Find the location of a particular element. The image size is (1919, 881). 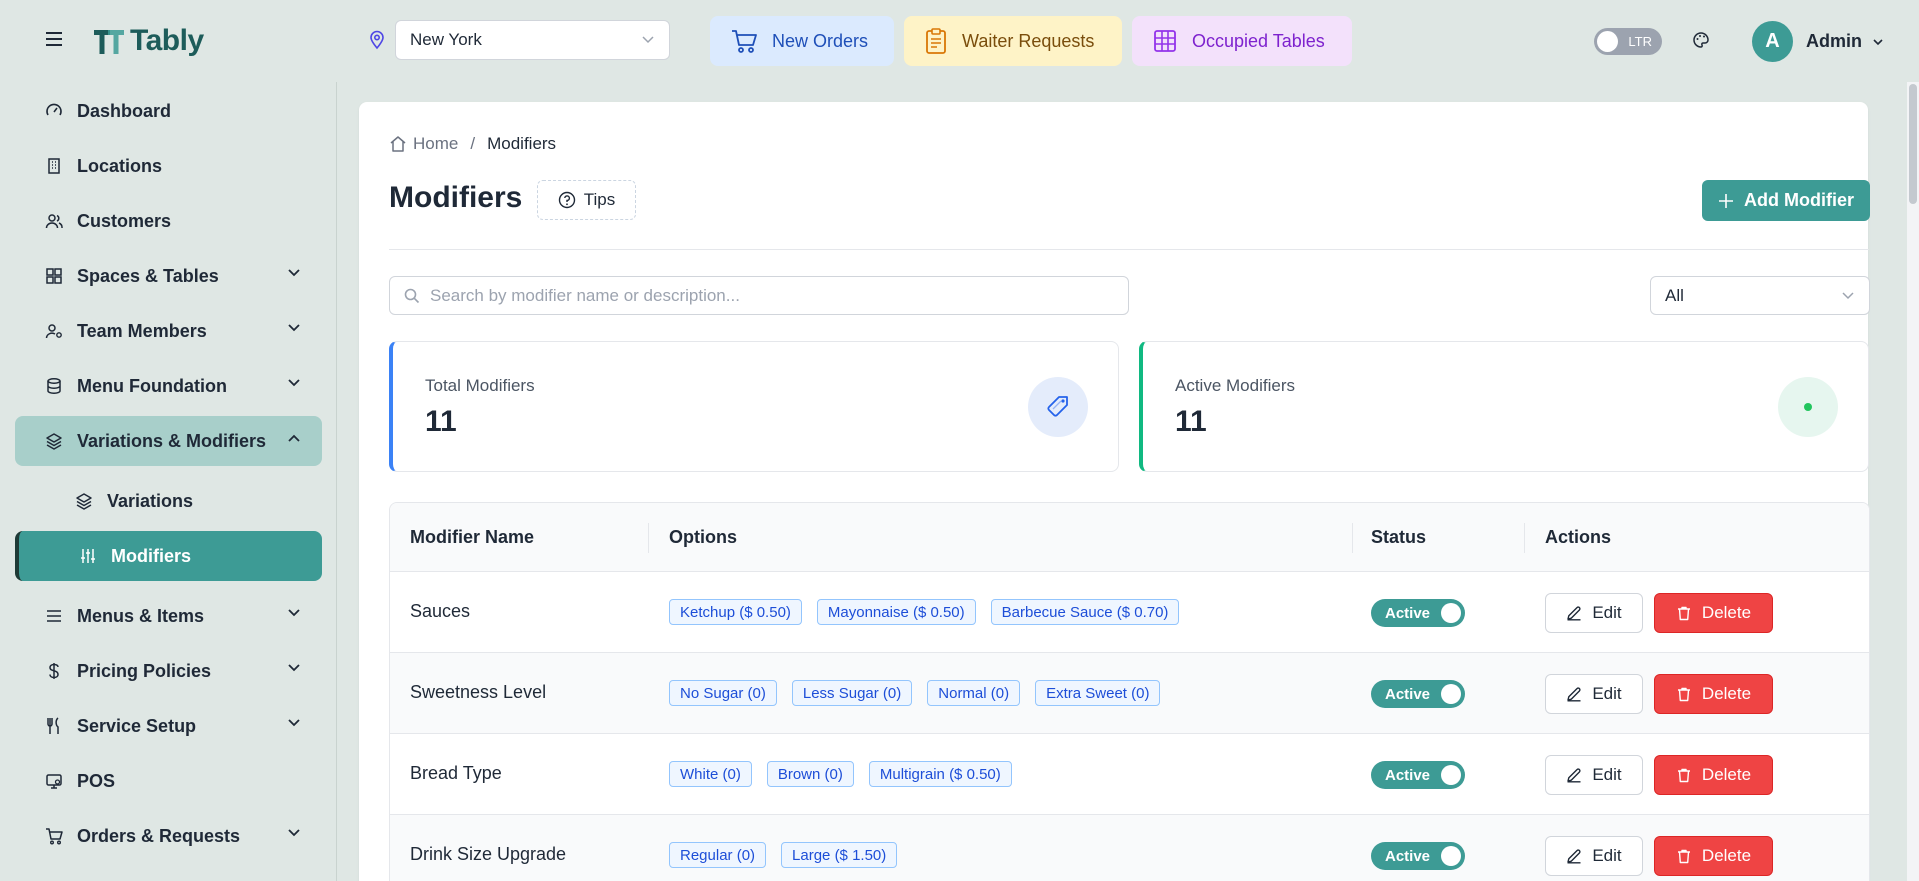

active-modifiers-card: Active Modifiers 11 is located at coordinates (1504, 406).